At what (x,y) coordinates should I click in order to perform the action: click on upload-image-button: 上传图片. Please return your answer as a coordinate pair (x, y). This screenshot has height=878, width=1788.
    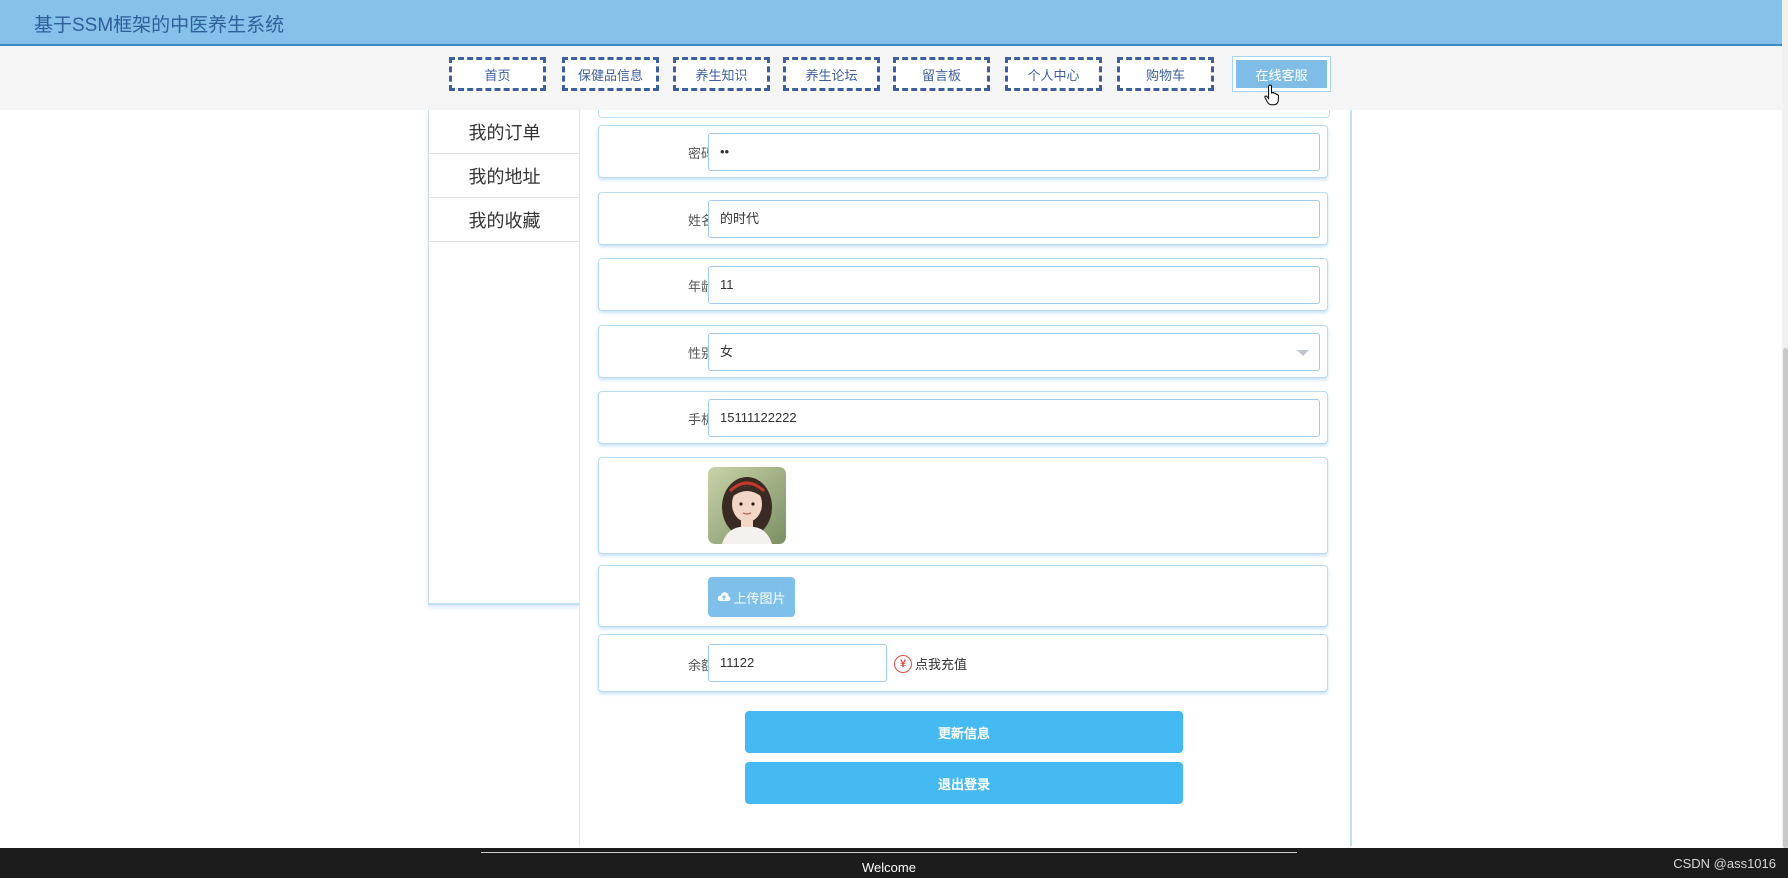
    Looking at the image, I should click on (751, 597).